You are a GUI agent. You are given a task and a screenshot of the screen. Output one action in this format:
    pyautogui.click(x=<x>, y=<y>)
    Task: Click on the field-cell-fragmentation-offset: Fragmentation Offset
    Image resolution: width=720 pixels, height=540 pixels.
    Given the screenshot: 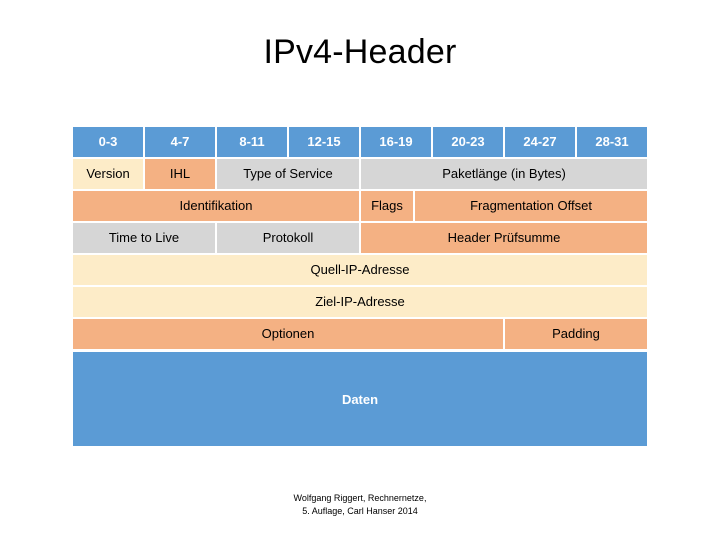 What is the action you would take?
    pyautogui.click(x=531, y=206)
    